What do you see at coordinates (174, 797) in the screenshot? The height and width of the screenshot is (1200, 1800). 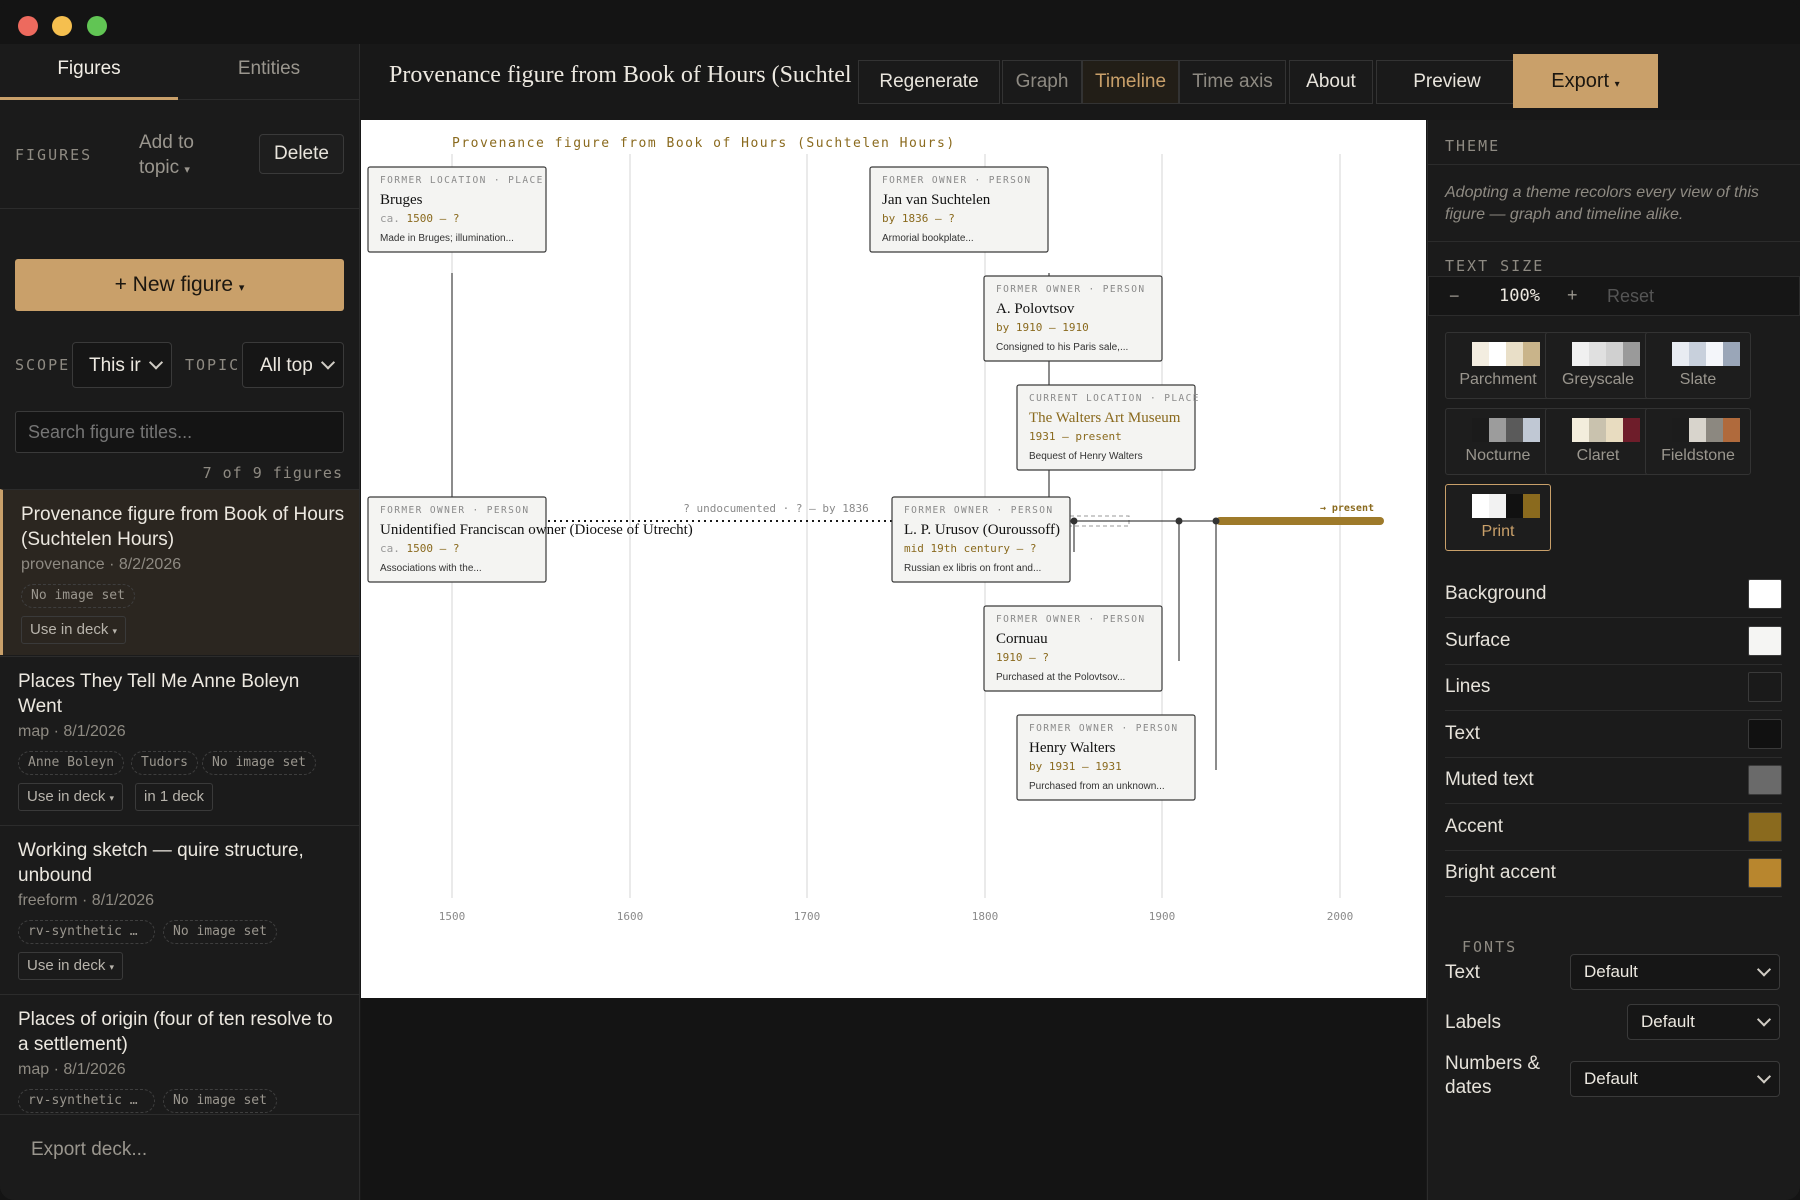 I see `in-deck-button: in 1 deck` at bounding box center [174, 797].